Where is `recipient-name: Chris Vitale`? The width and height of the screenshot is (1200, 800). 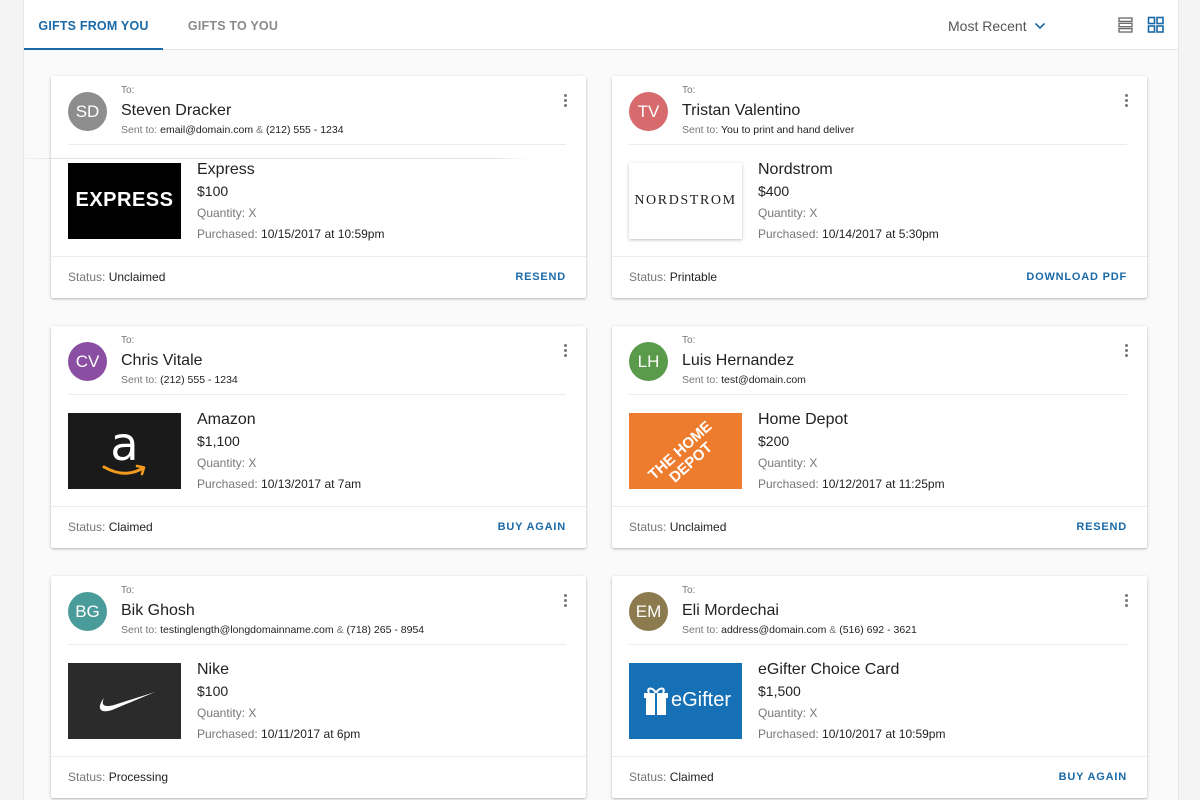
recipient-name: Chris Vitale is located at coordinates (162, 360).